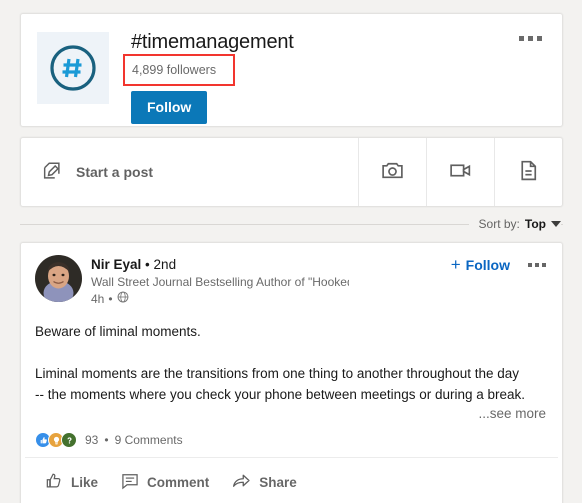  I want to click on post-header-actions: + Follow, so click(499, 264).